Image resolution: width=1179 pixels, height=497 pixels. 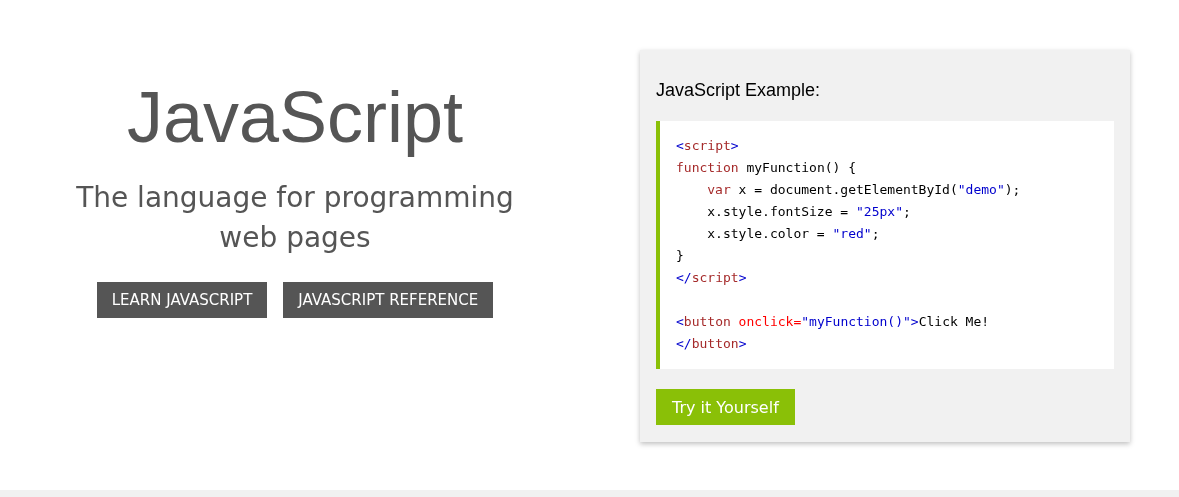 I want to click on code-line: </button>, so click(x=711, y=344).